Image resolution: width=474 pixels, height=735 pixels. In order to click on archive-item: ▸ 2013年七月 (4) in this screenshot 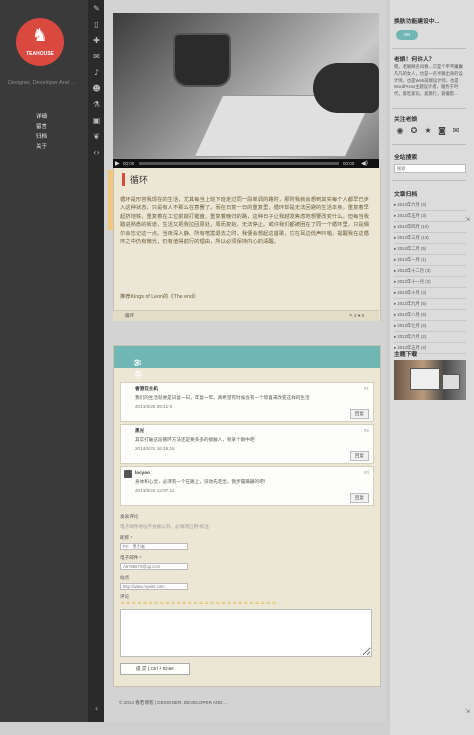, I will do `click(430, 326)`.